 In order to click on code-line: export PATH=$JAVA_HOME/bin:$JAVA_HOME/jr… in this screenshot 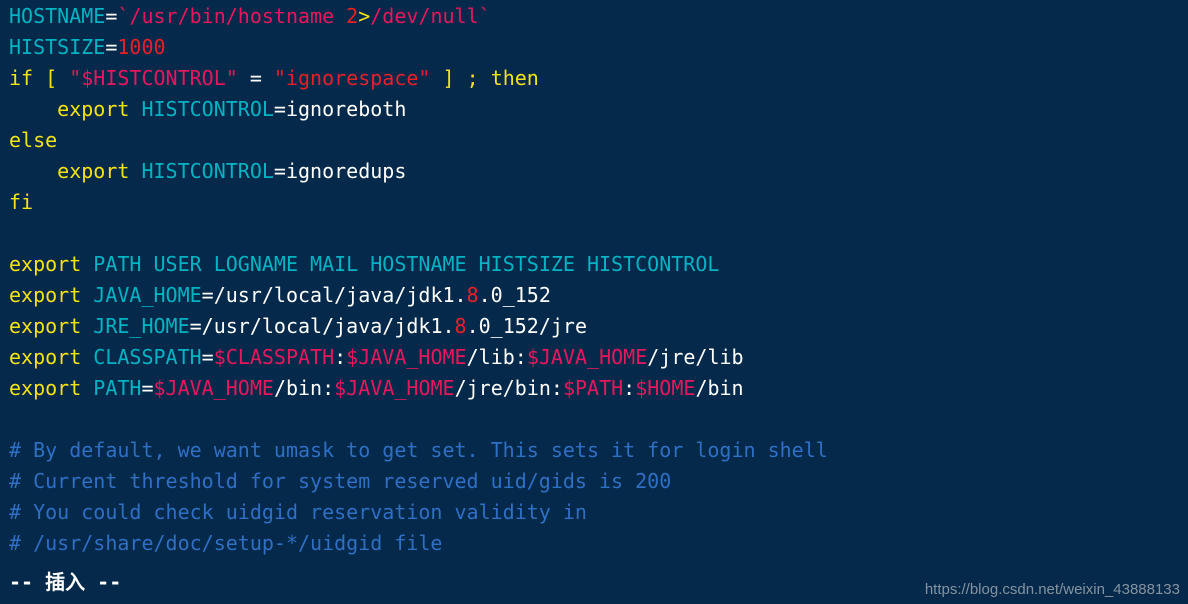, I will do `click(418, 388)`.